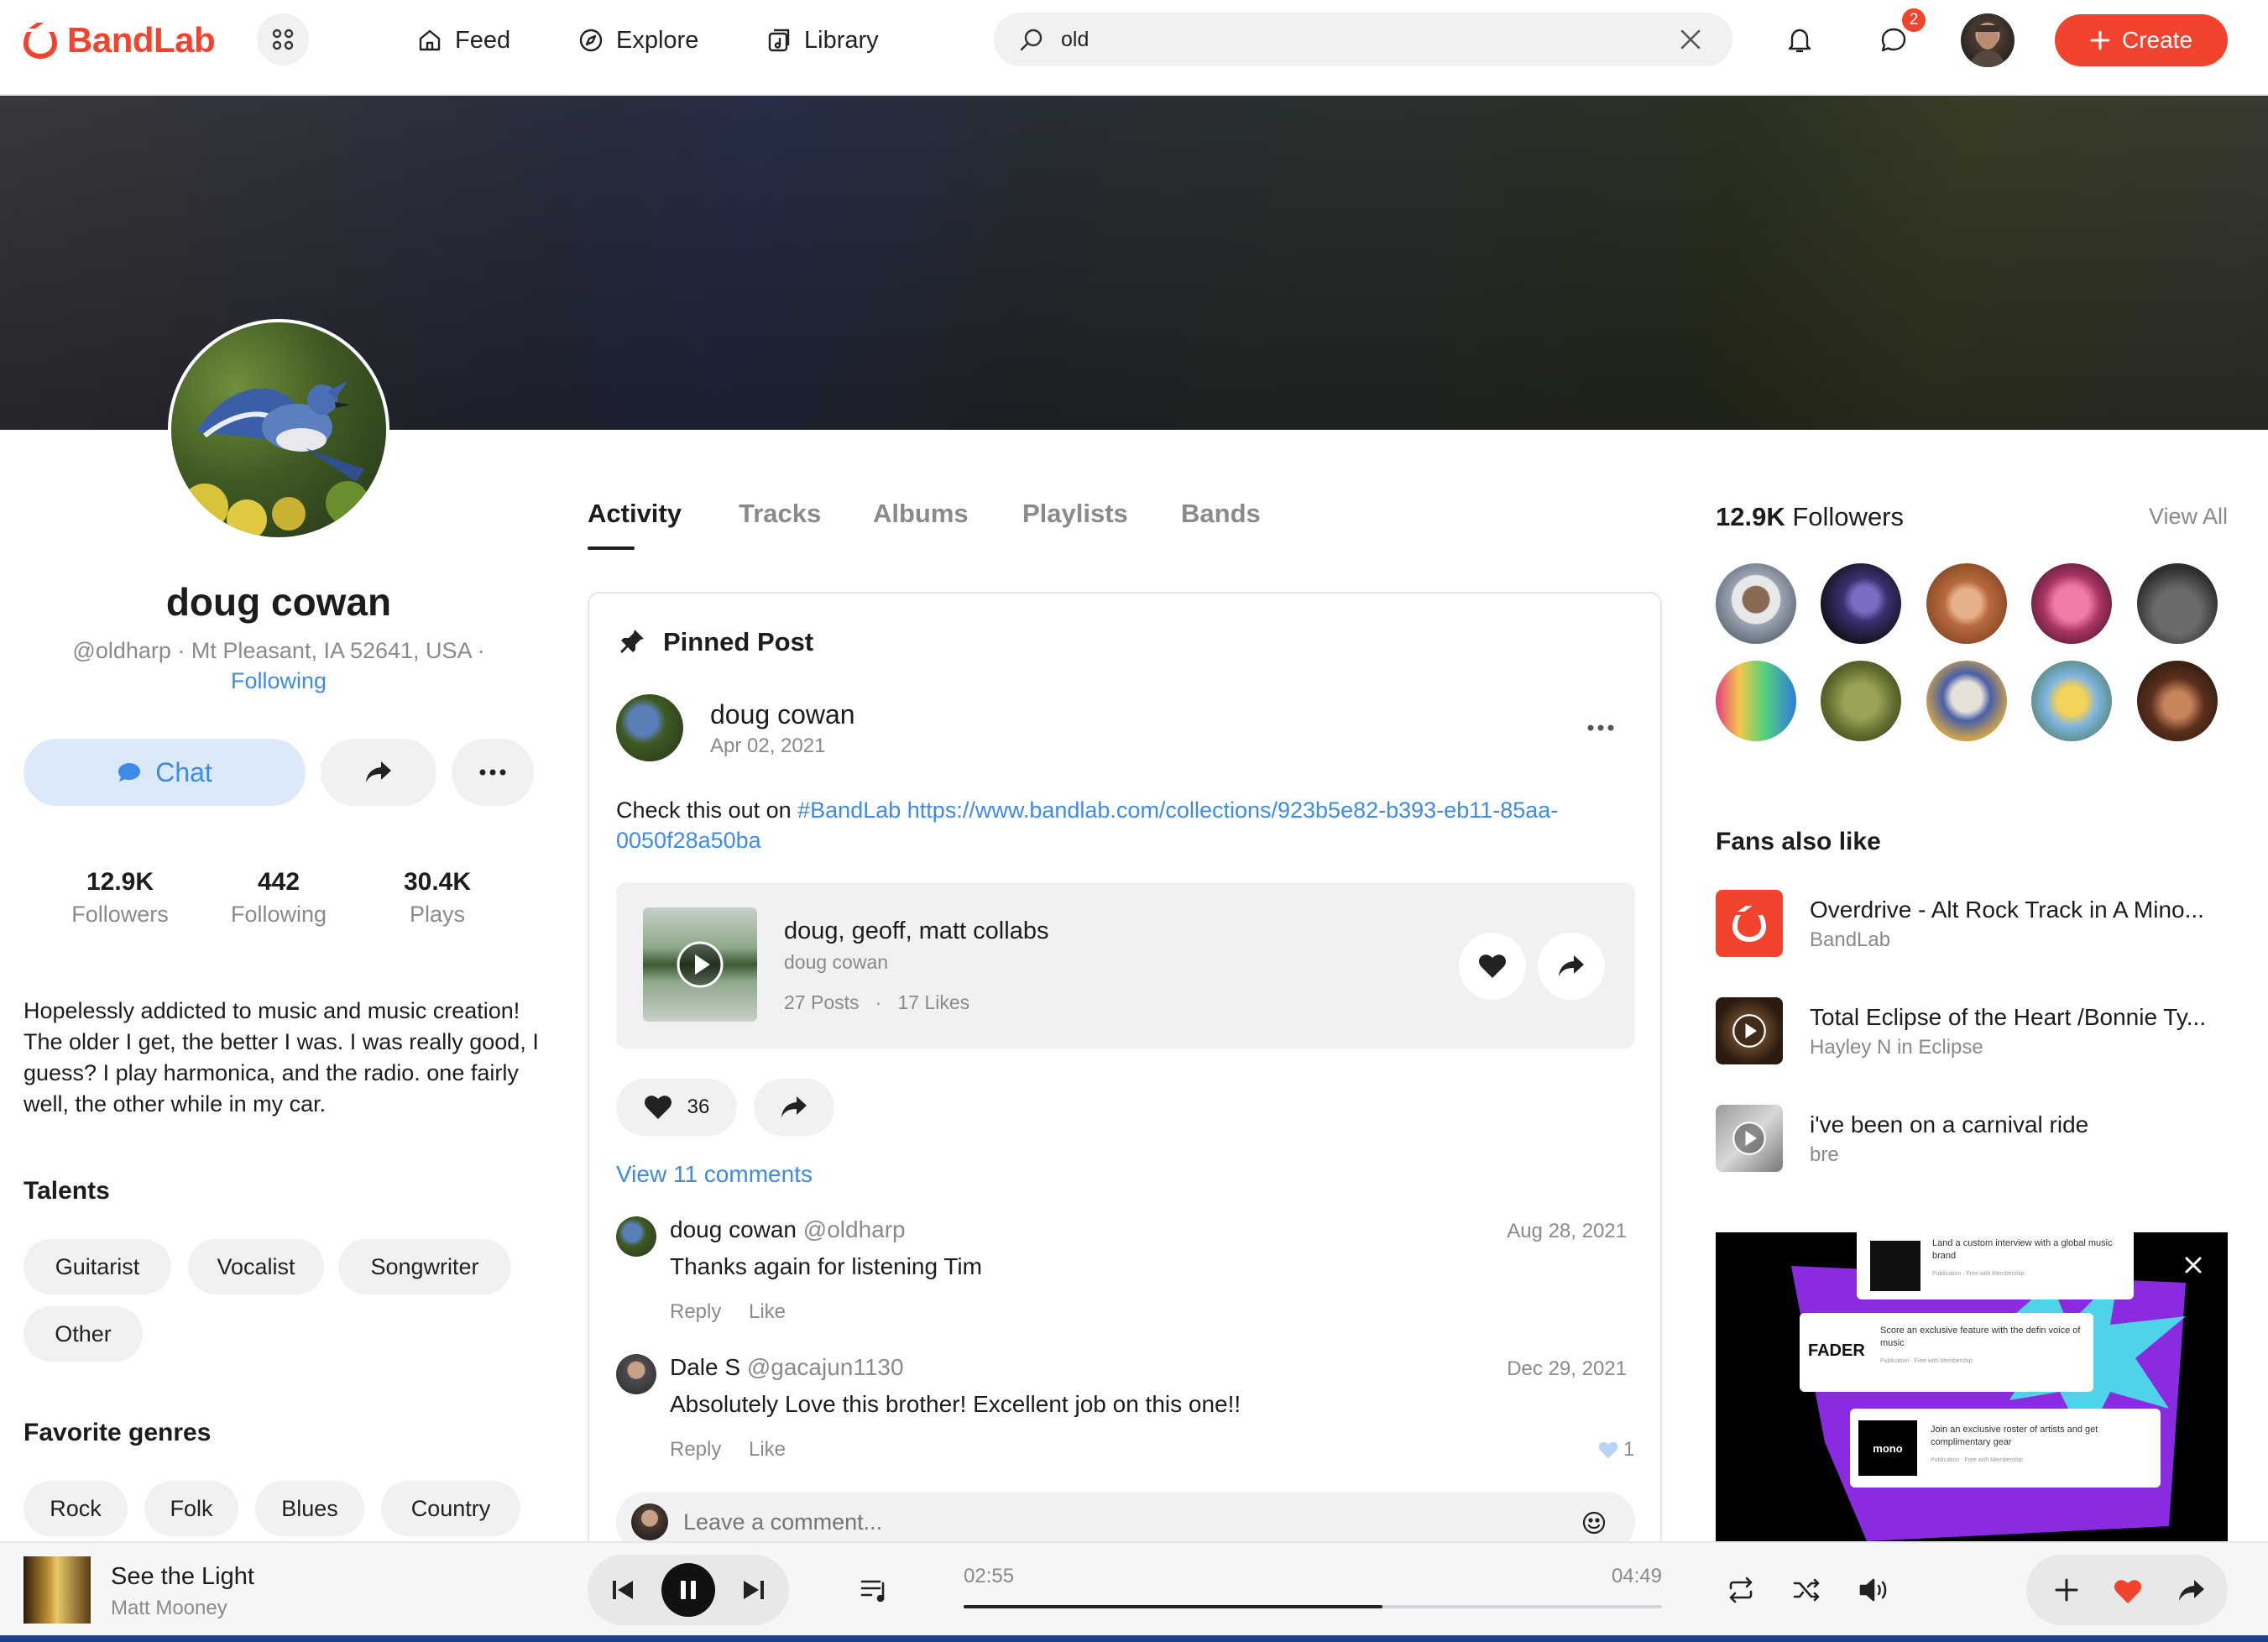 The image size is (2268, 1642). I want to click on comment-handle: @gacajun1130, so click(825, 1367).